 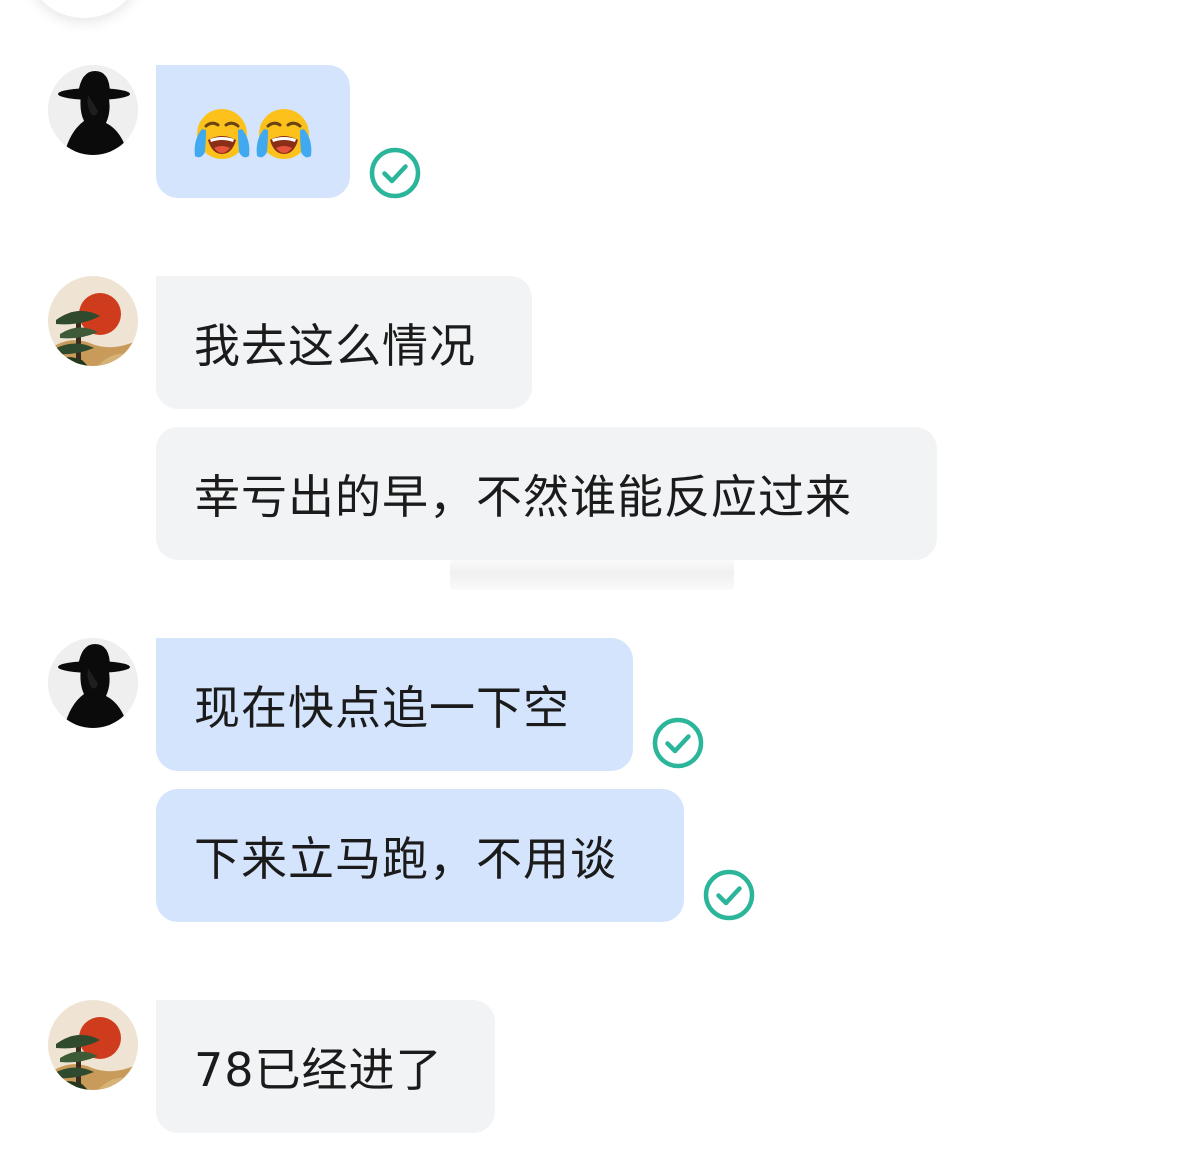 I want to click on header-avatar-remnant, so click(x=84, y=9).